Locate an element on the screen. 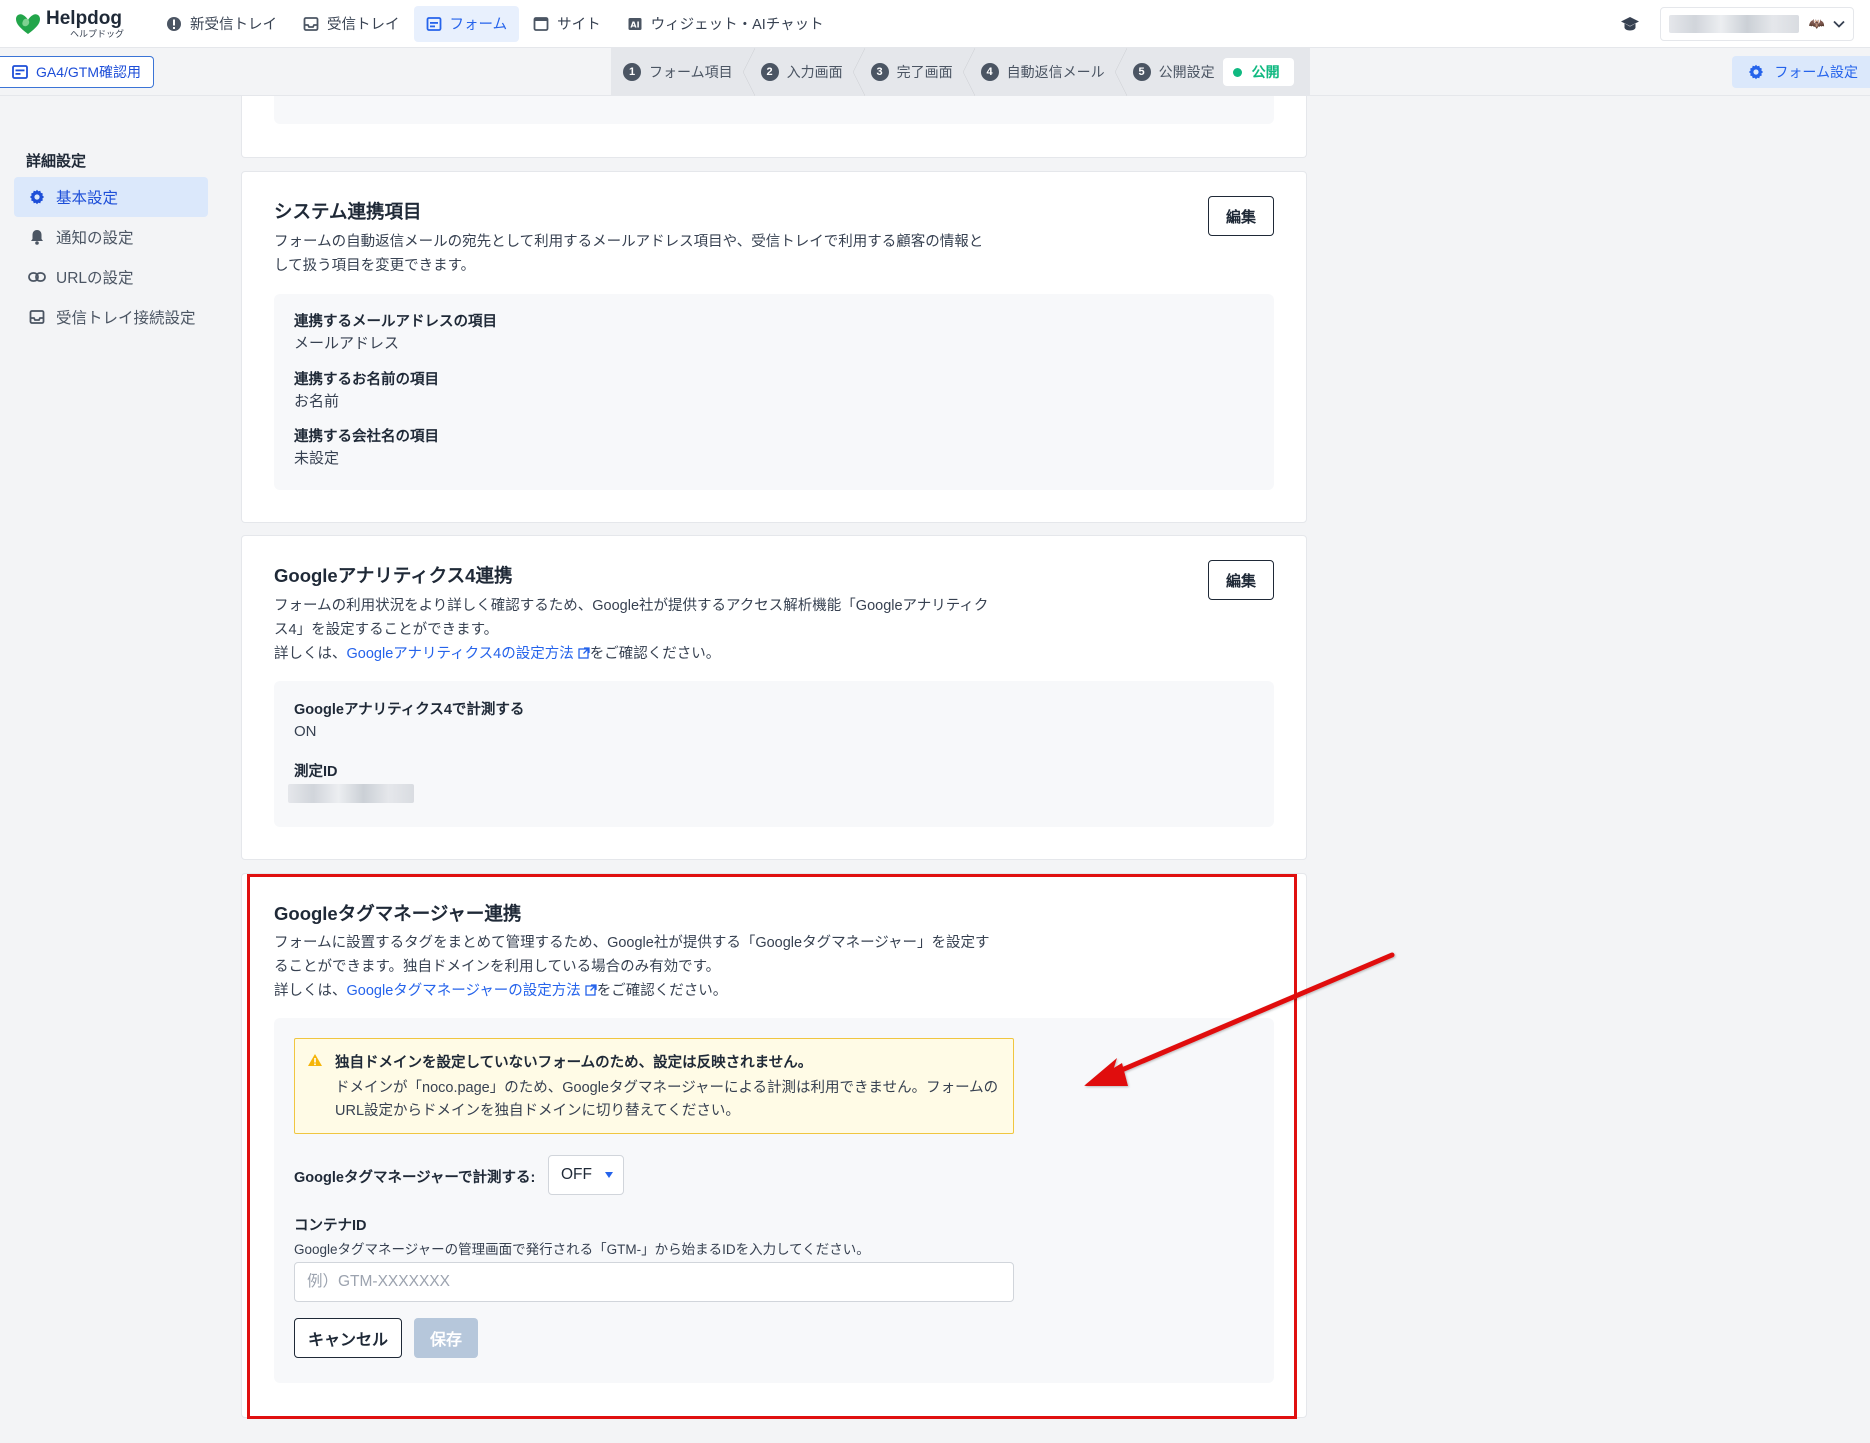 This screenshot has width=1870, height=1443. card-help-line: 詳しくは、Googleタグマネージャーの設定方法 をご確認ください。 is located at coordinates (634, 991).